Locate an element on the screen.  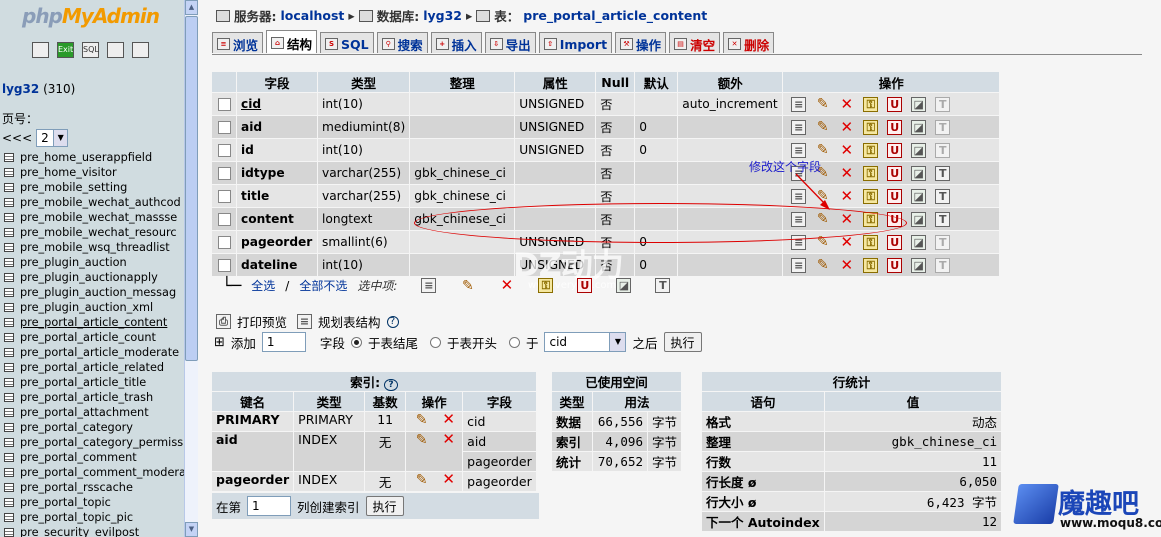
breadcrumb-database: lyg32 is located at coordinates (442, 15).